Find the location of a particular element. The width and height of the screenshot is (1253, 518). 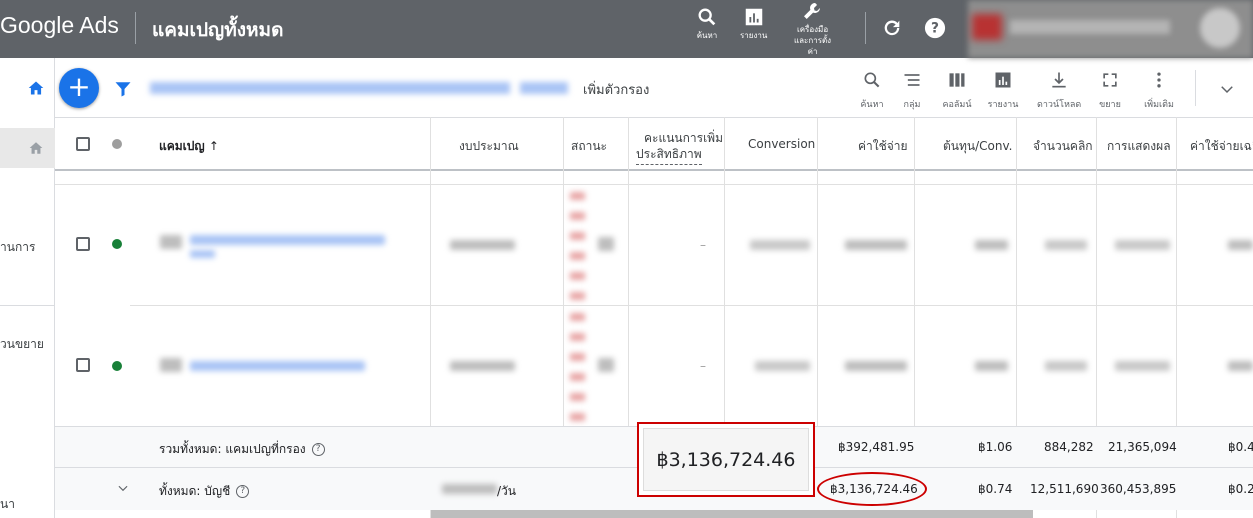

add-campaign-button: + is located at coordinates (79, 88).